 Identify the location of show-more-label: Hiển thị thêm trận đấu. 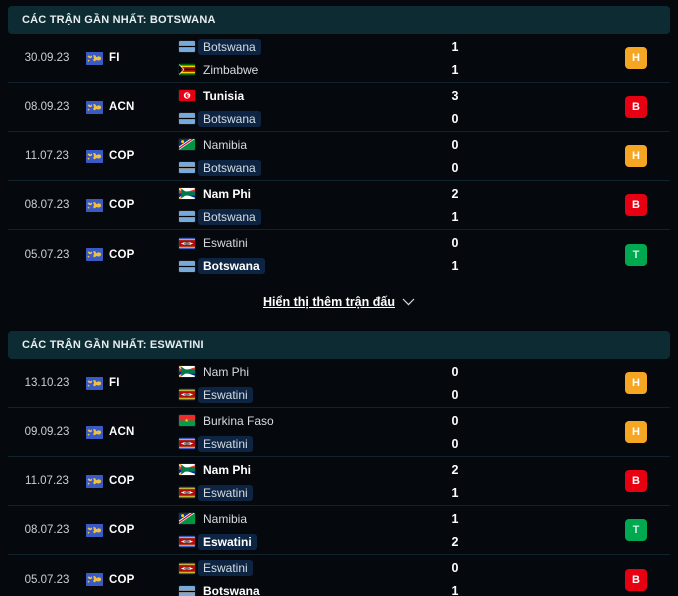
(329, 302).